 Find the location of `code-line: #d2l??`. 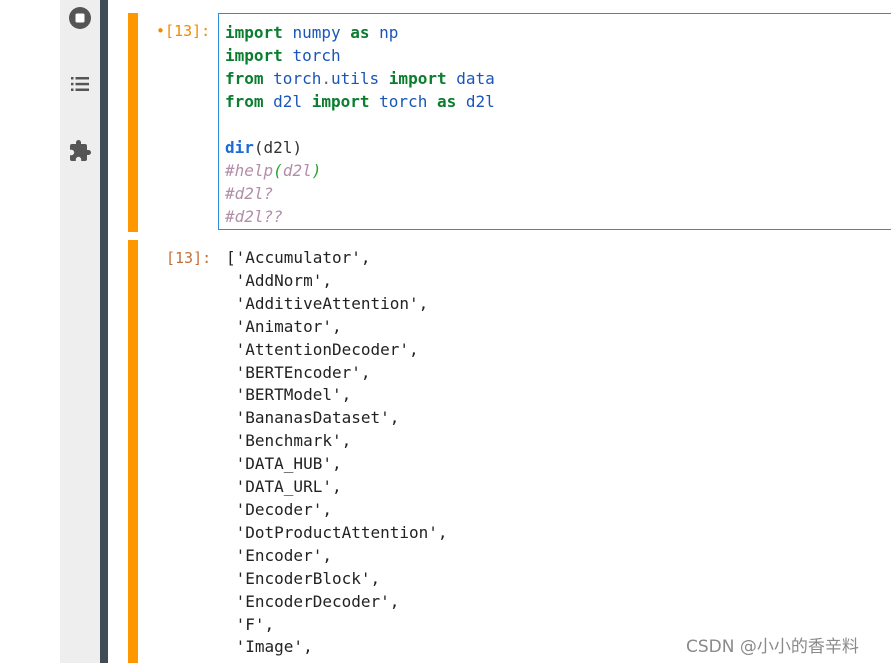

code-line: #d2l?? is located at coordinates (360, 216).